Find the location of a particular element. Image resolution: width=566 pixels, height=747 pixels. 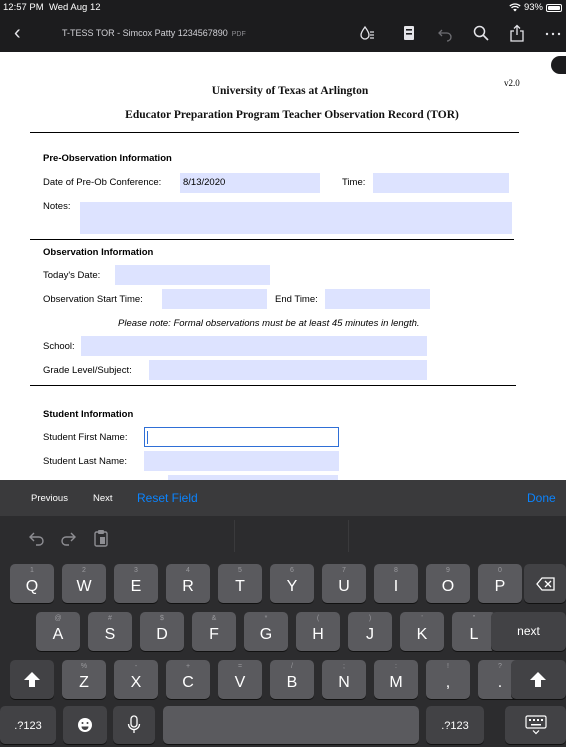

pre-ob-time-field is located at coordinates (441, 183).